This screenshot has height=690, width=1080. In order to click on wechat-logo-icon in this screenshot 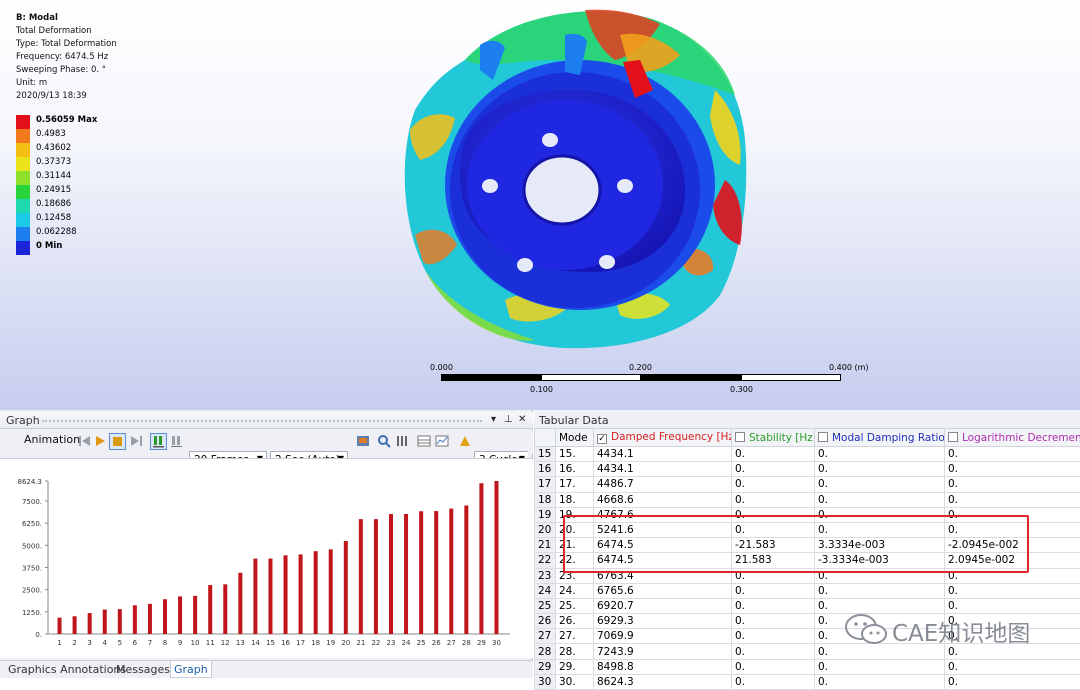, I will do `click(866, 629)`.